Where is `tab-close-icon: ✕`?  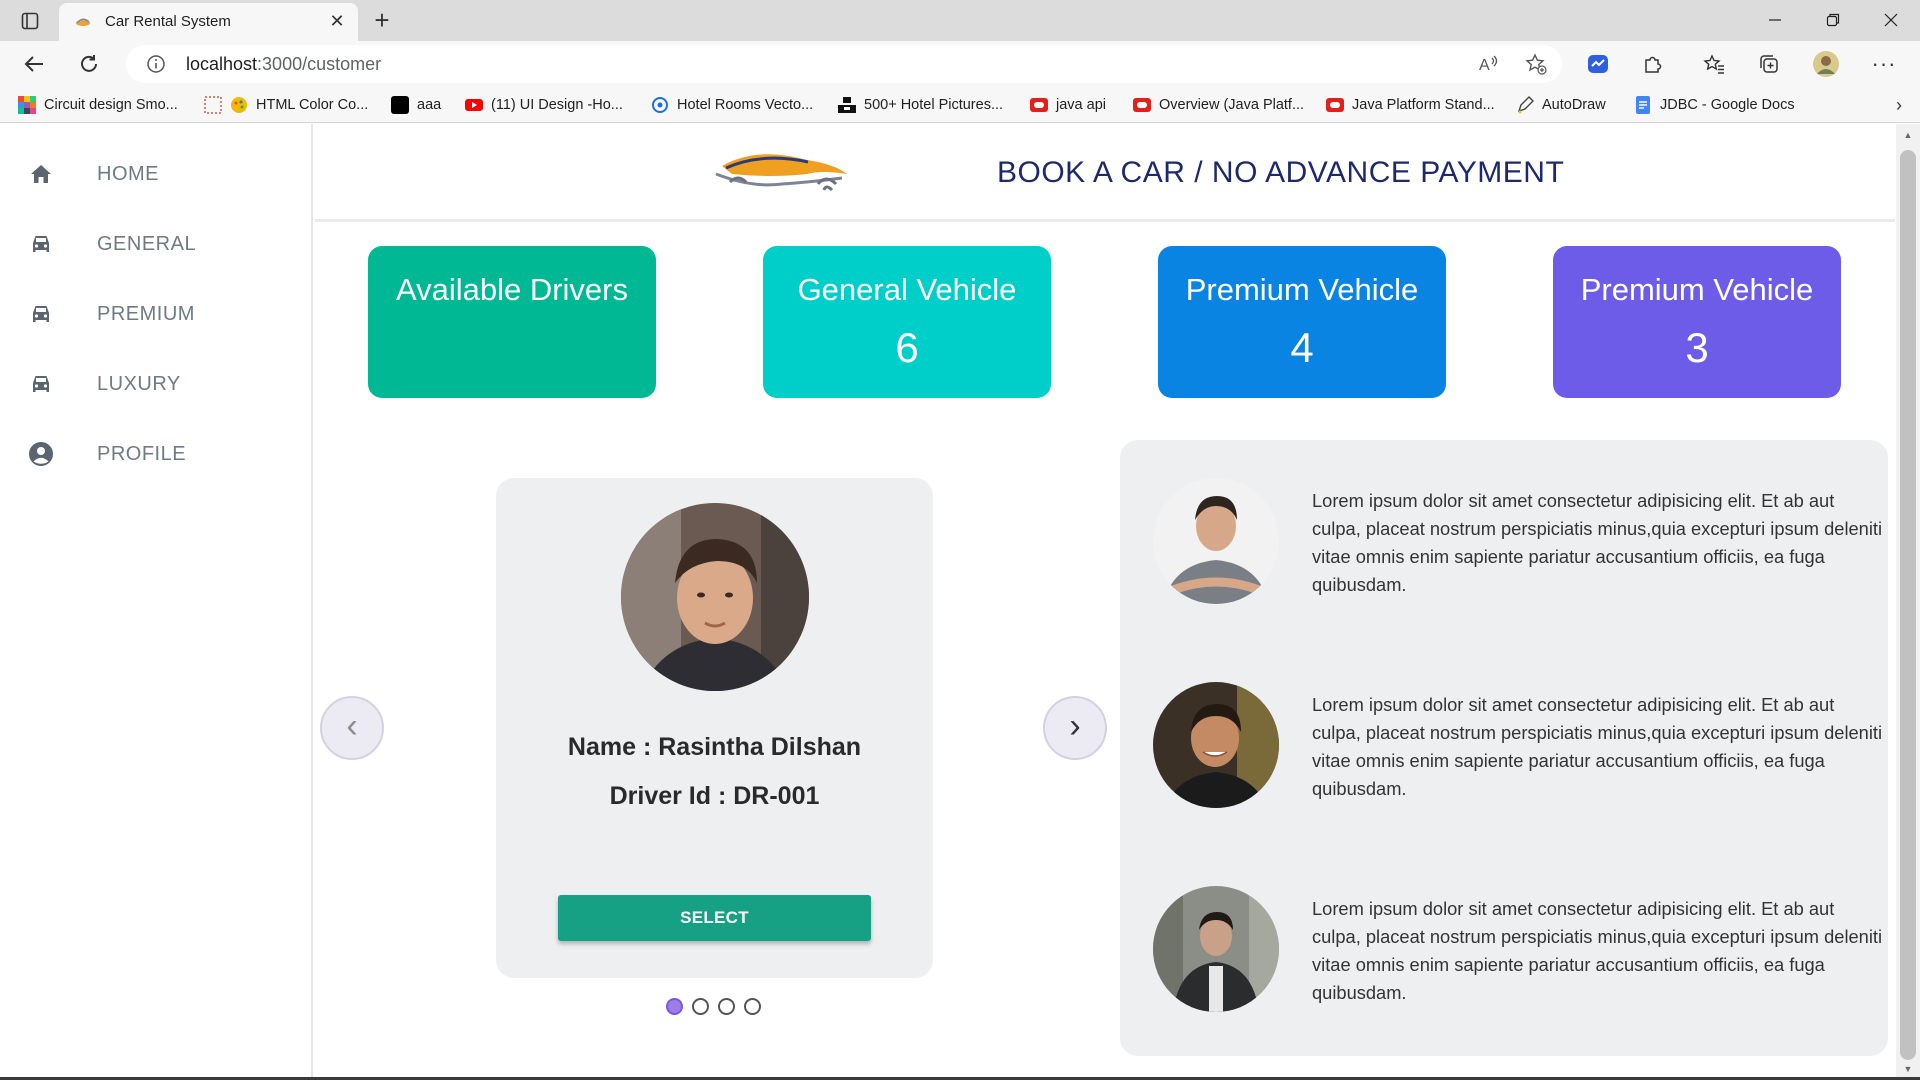
tab-close-icon: ✕ is located at coordinates (337, 21).